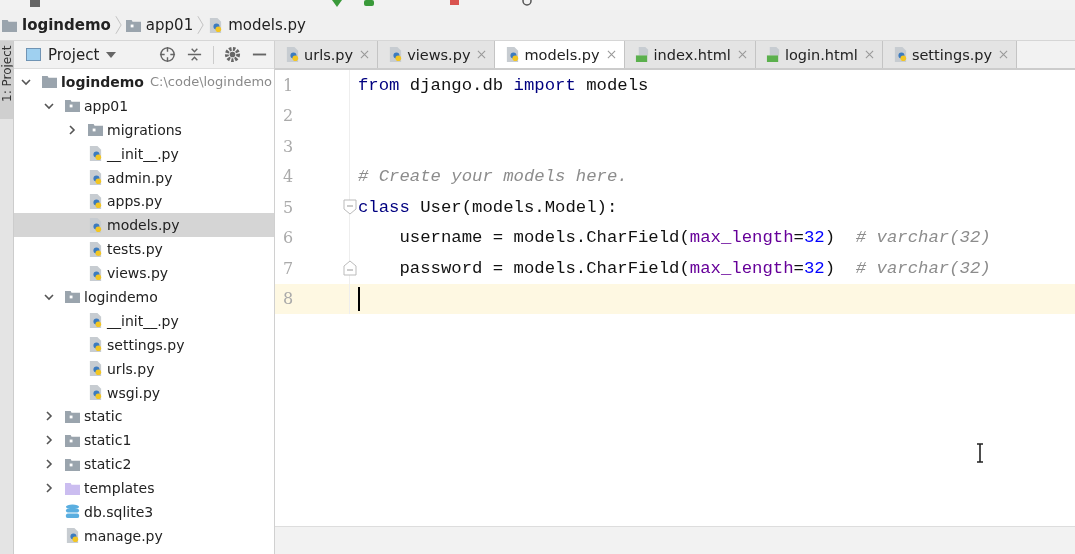 The image size is (1075, 554). Describe the element at coordinates (144, 225) in the screenshot. I see `tree-item: models.py` at that location.